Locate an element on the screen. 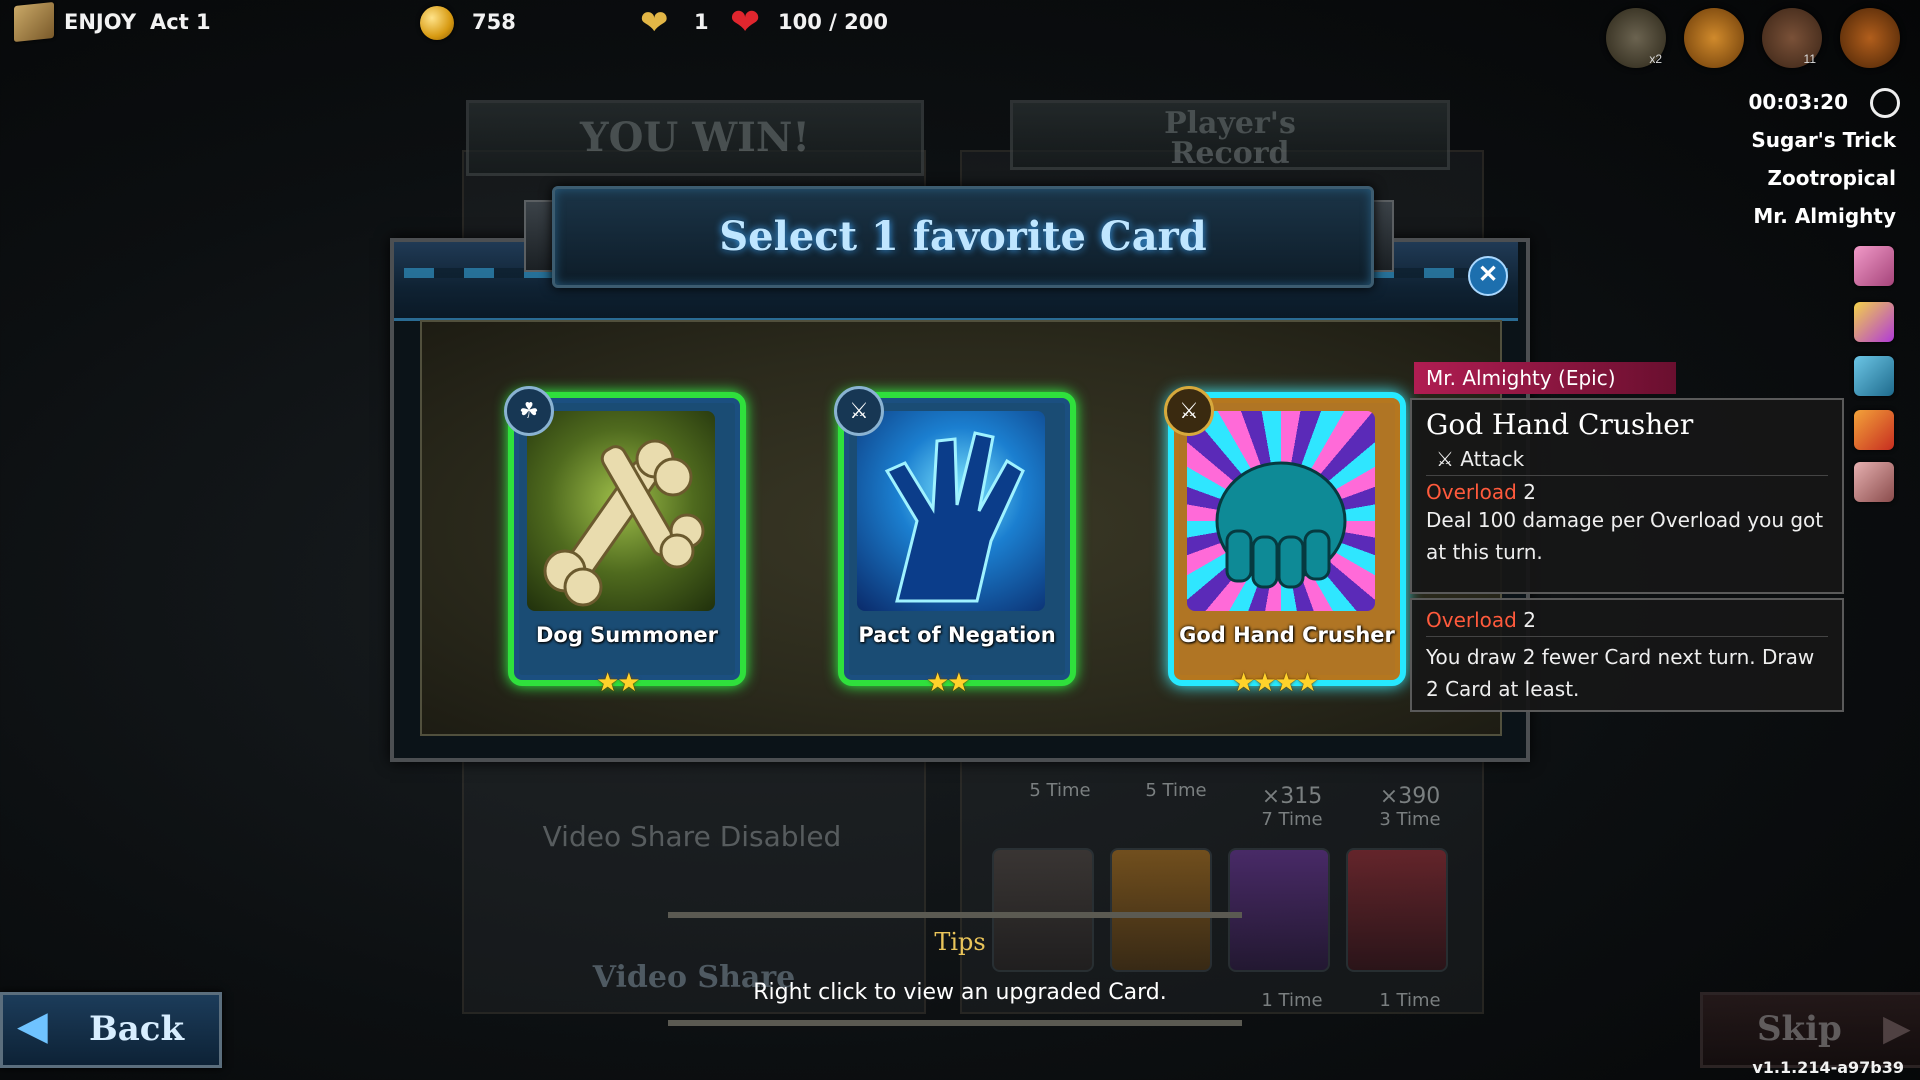 Image resolution: width=1920 pixels, height=1080 pixels. tooltip-type: ⚔ Attack is located at coordinates (1480, 459).